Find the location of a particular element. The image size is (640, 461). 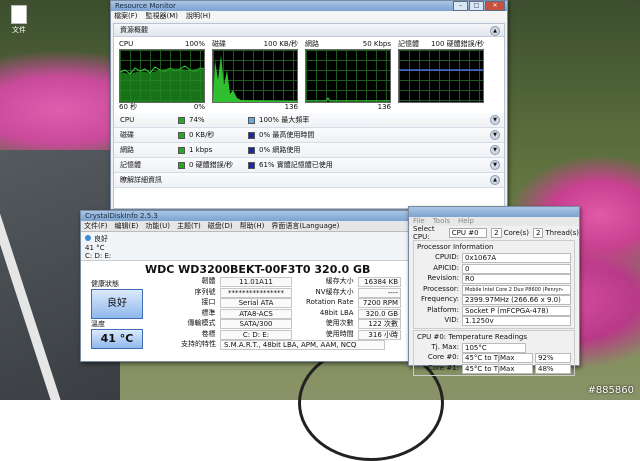

row-metric: 74% is located at coordinates (197, 120).